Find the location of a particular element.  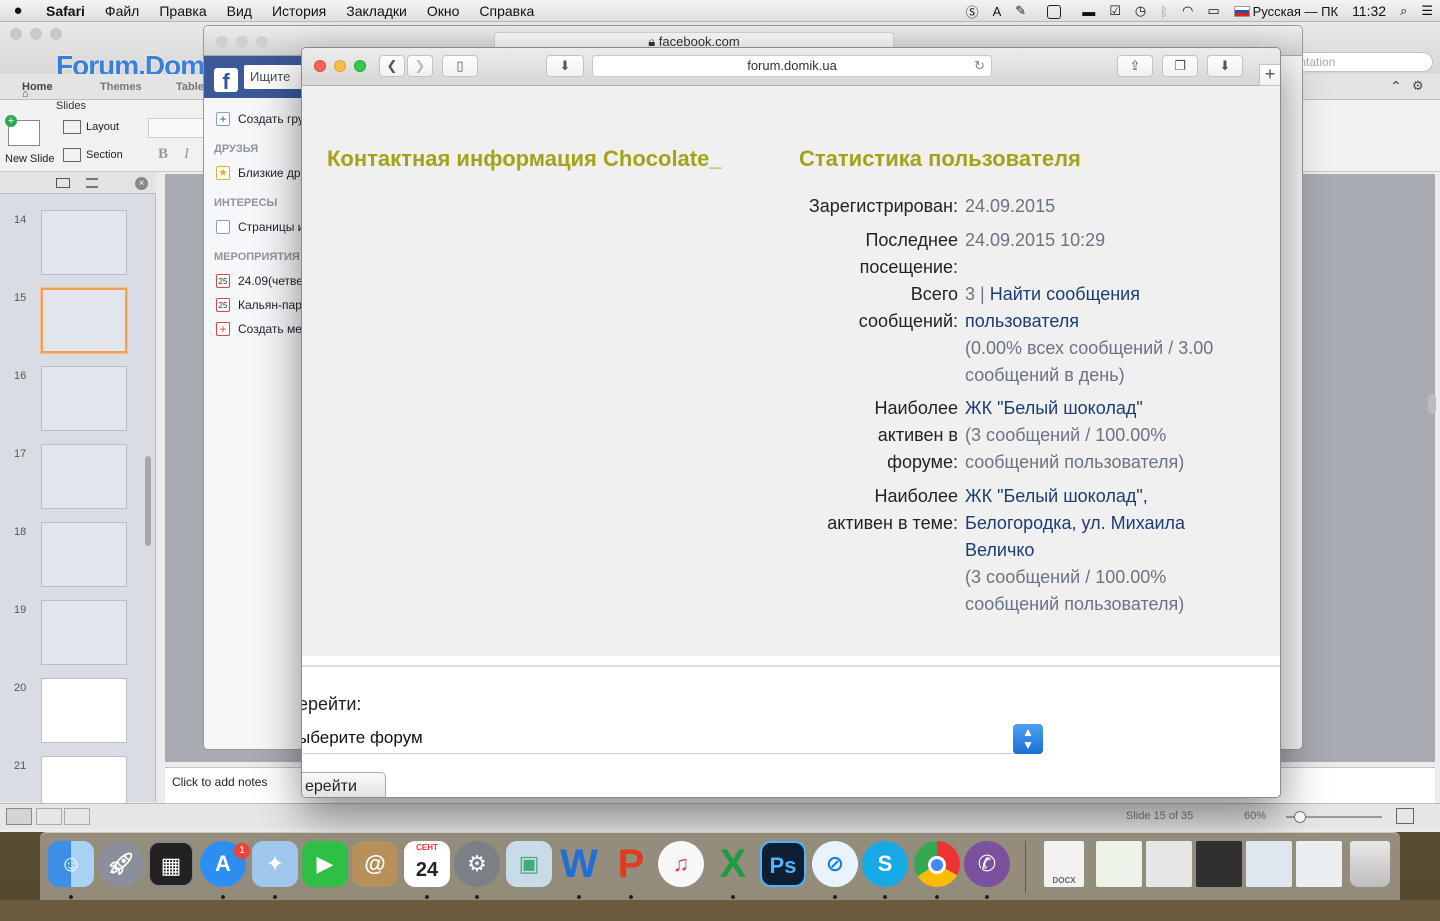

viber-icon: ✆ is located at coordinates (987, 864).